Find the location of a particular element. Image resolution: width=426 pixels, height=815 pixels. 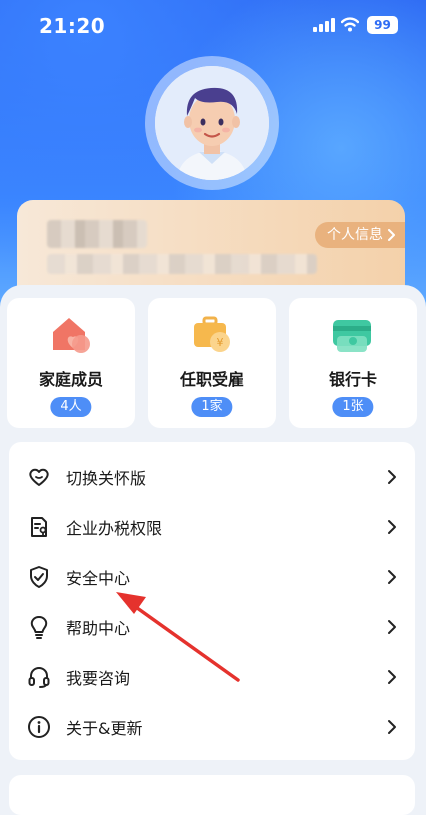

heart-outline-icon is located at coordinates (39, 477).